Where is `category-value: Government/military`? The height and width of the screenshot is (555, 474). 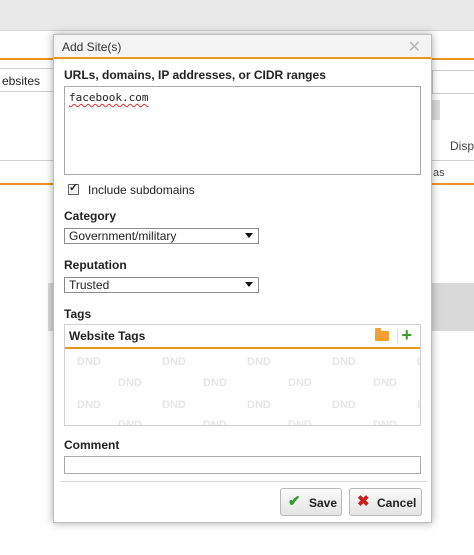 category-value: Government/military is located at coordinates (123, 236).